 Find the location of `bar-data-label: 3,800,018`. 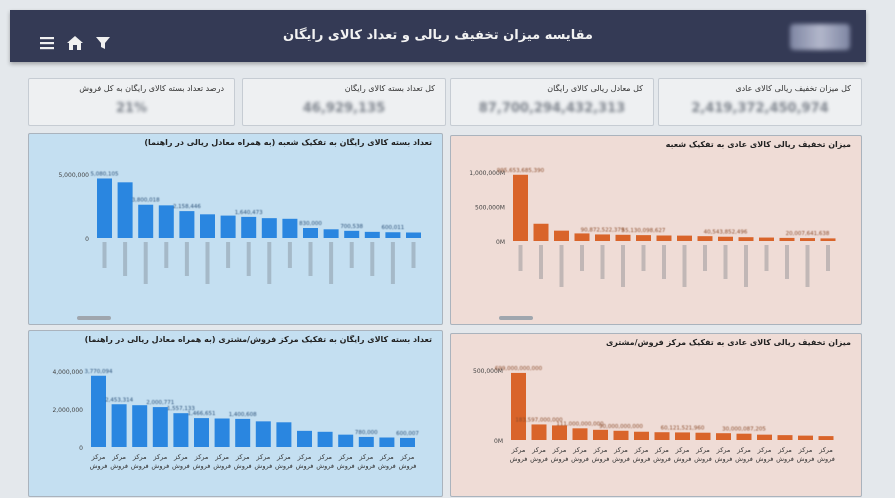

bar-data-label: 3,800,018 is located at coordinates (146, 201).